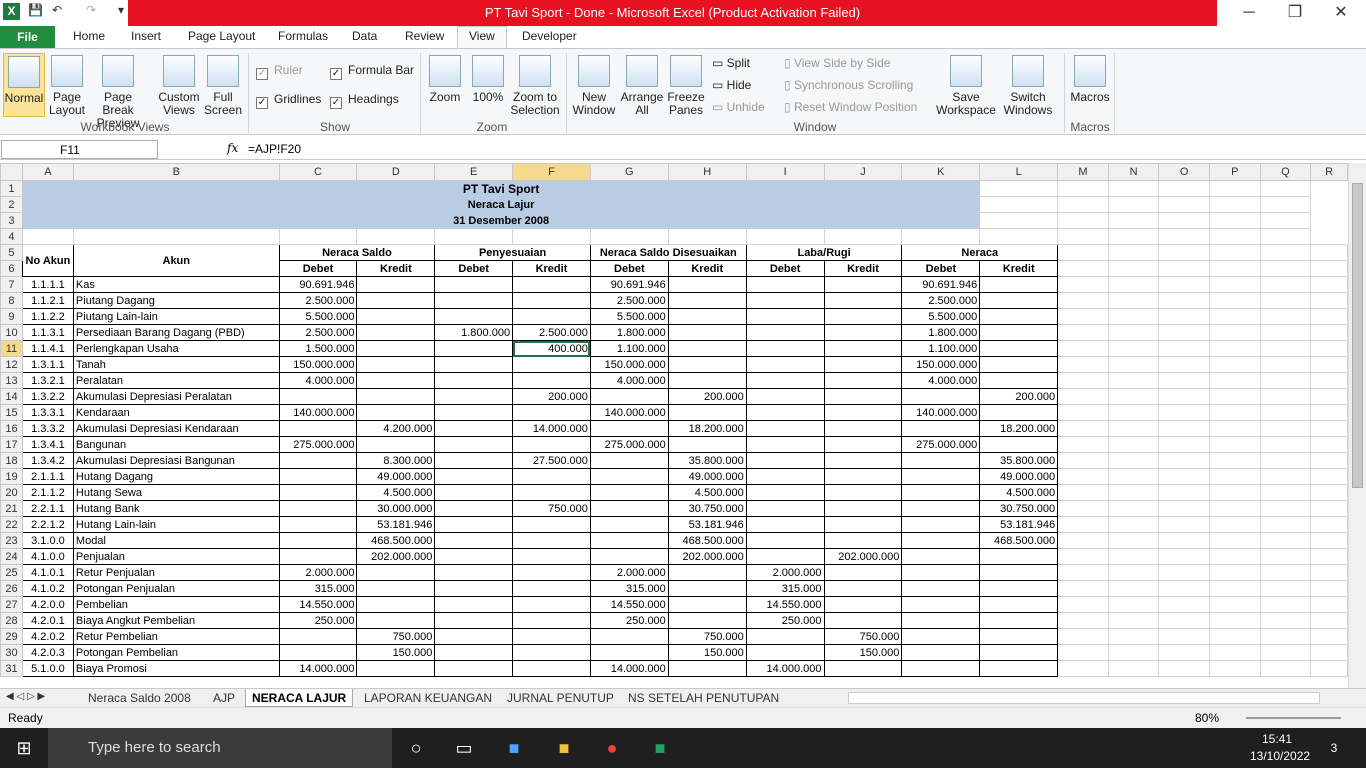  I want to click on cell-k: 5.500.000, so click(941, 316).